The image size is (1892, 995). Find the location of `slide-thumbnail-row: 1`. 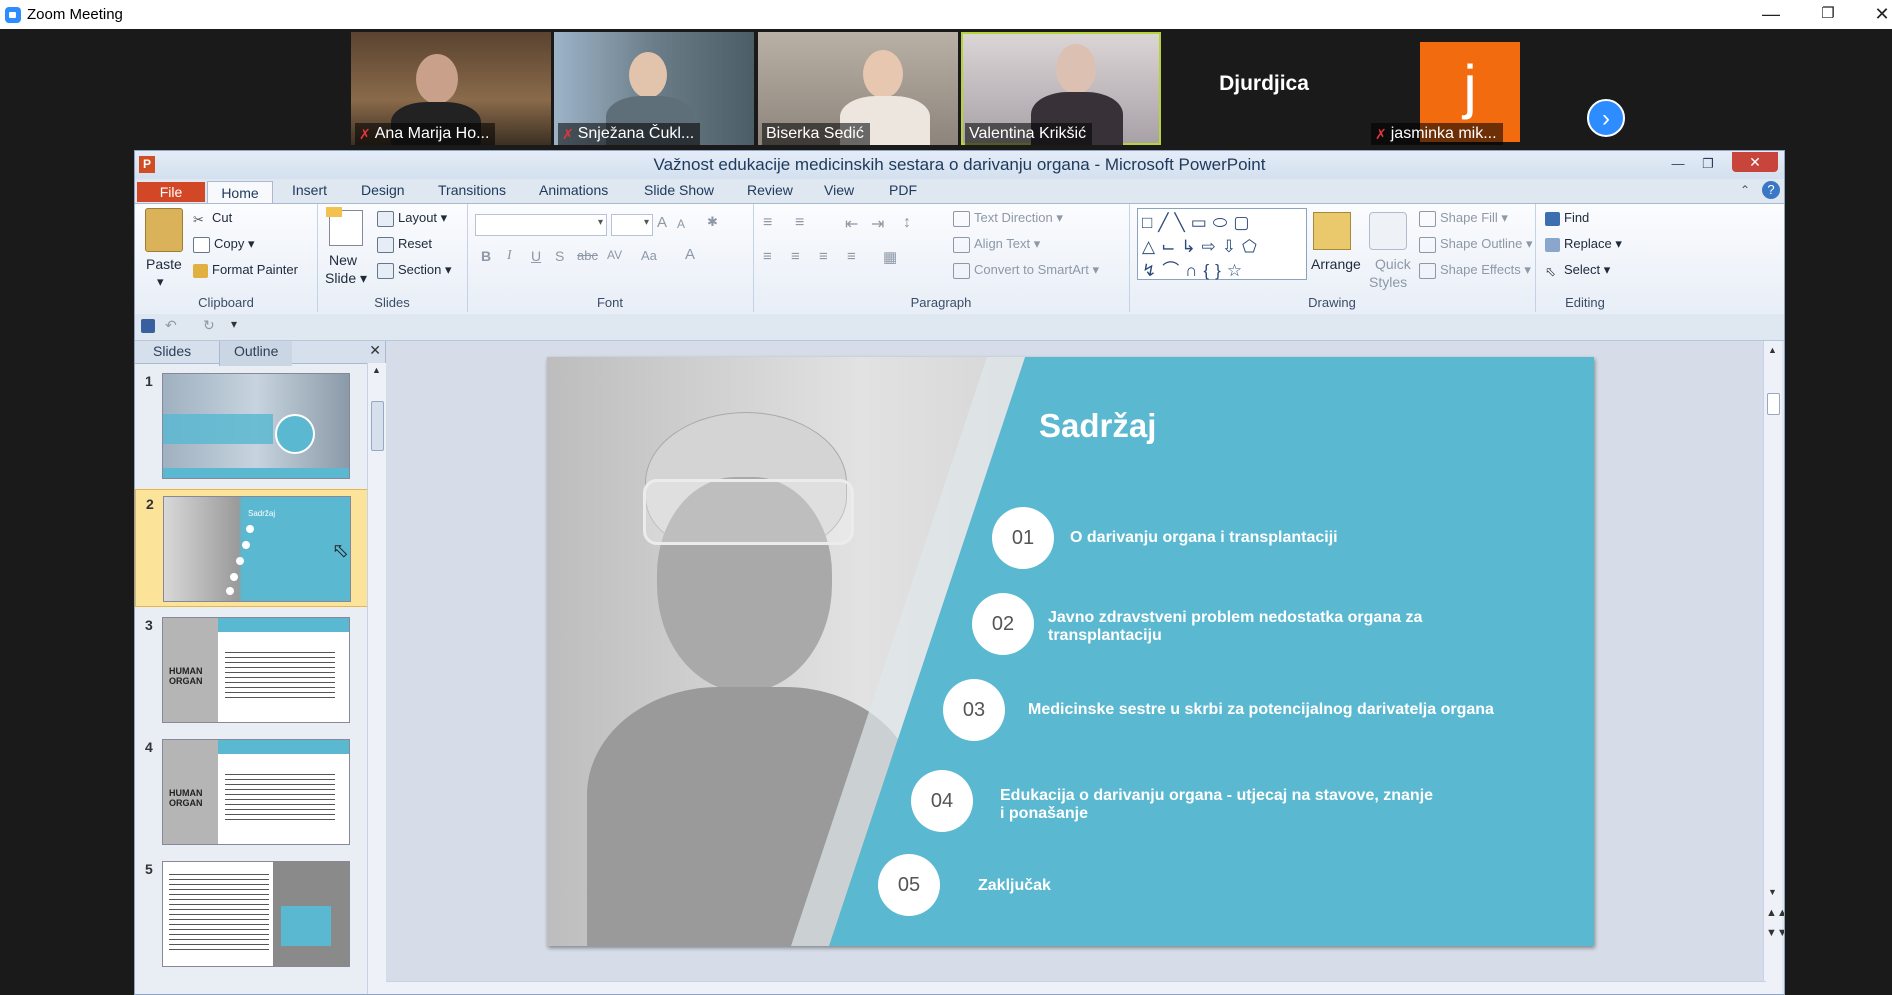

slide-thumbnail-row: 1 is located at coordinates (251, 425).